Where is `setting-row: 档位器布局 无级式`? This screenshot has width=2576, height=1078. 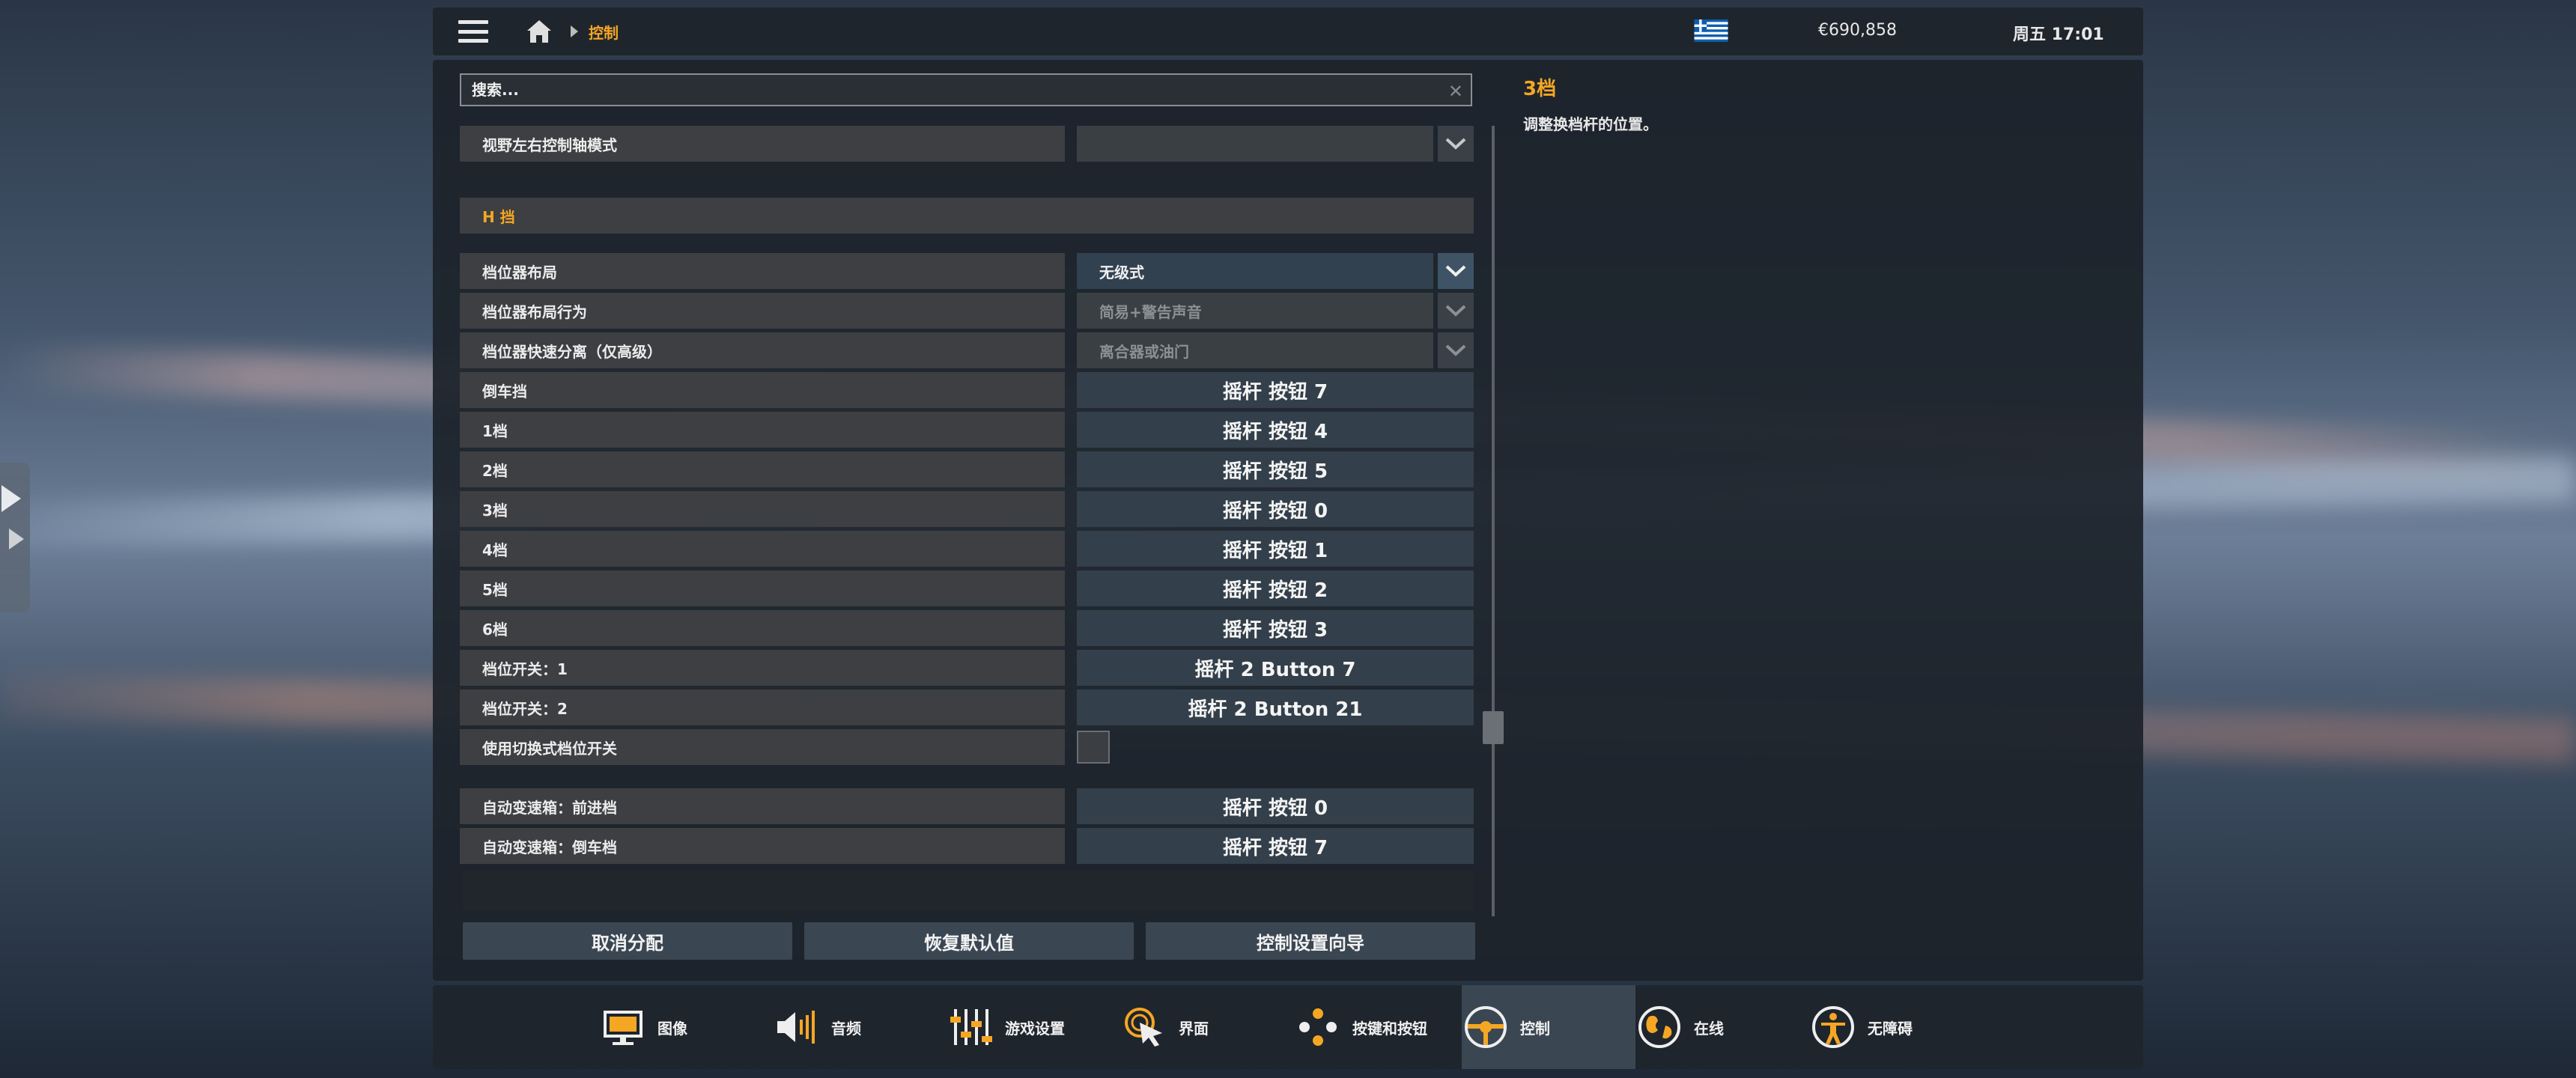 setting-row: 档位器布局 无级式 is located at coordinates (967, 271).